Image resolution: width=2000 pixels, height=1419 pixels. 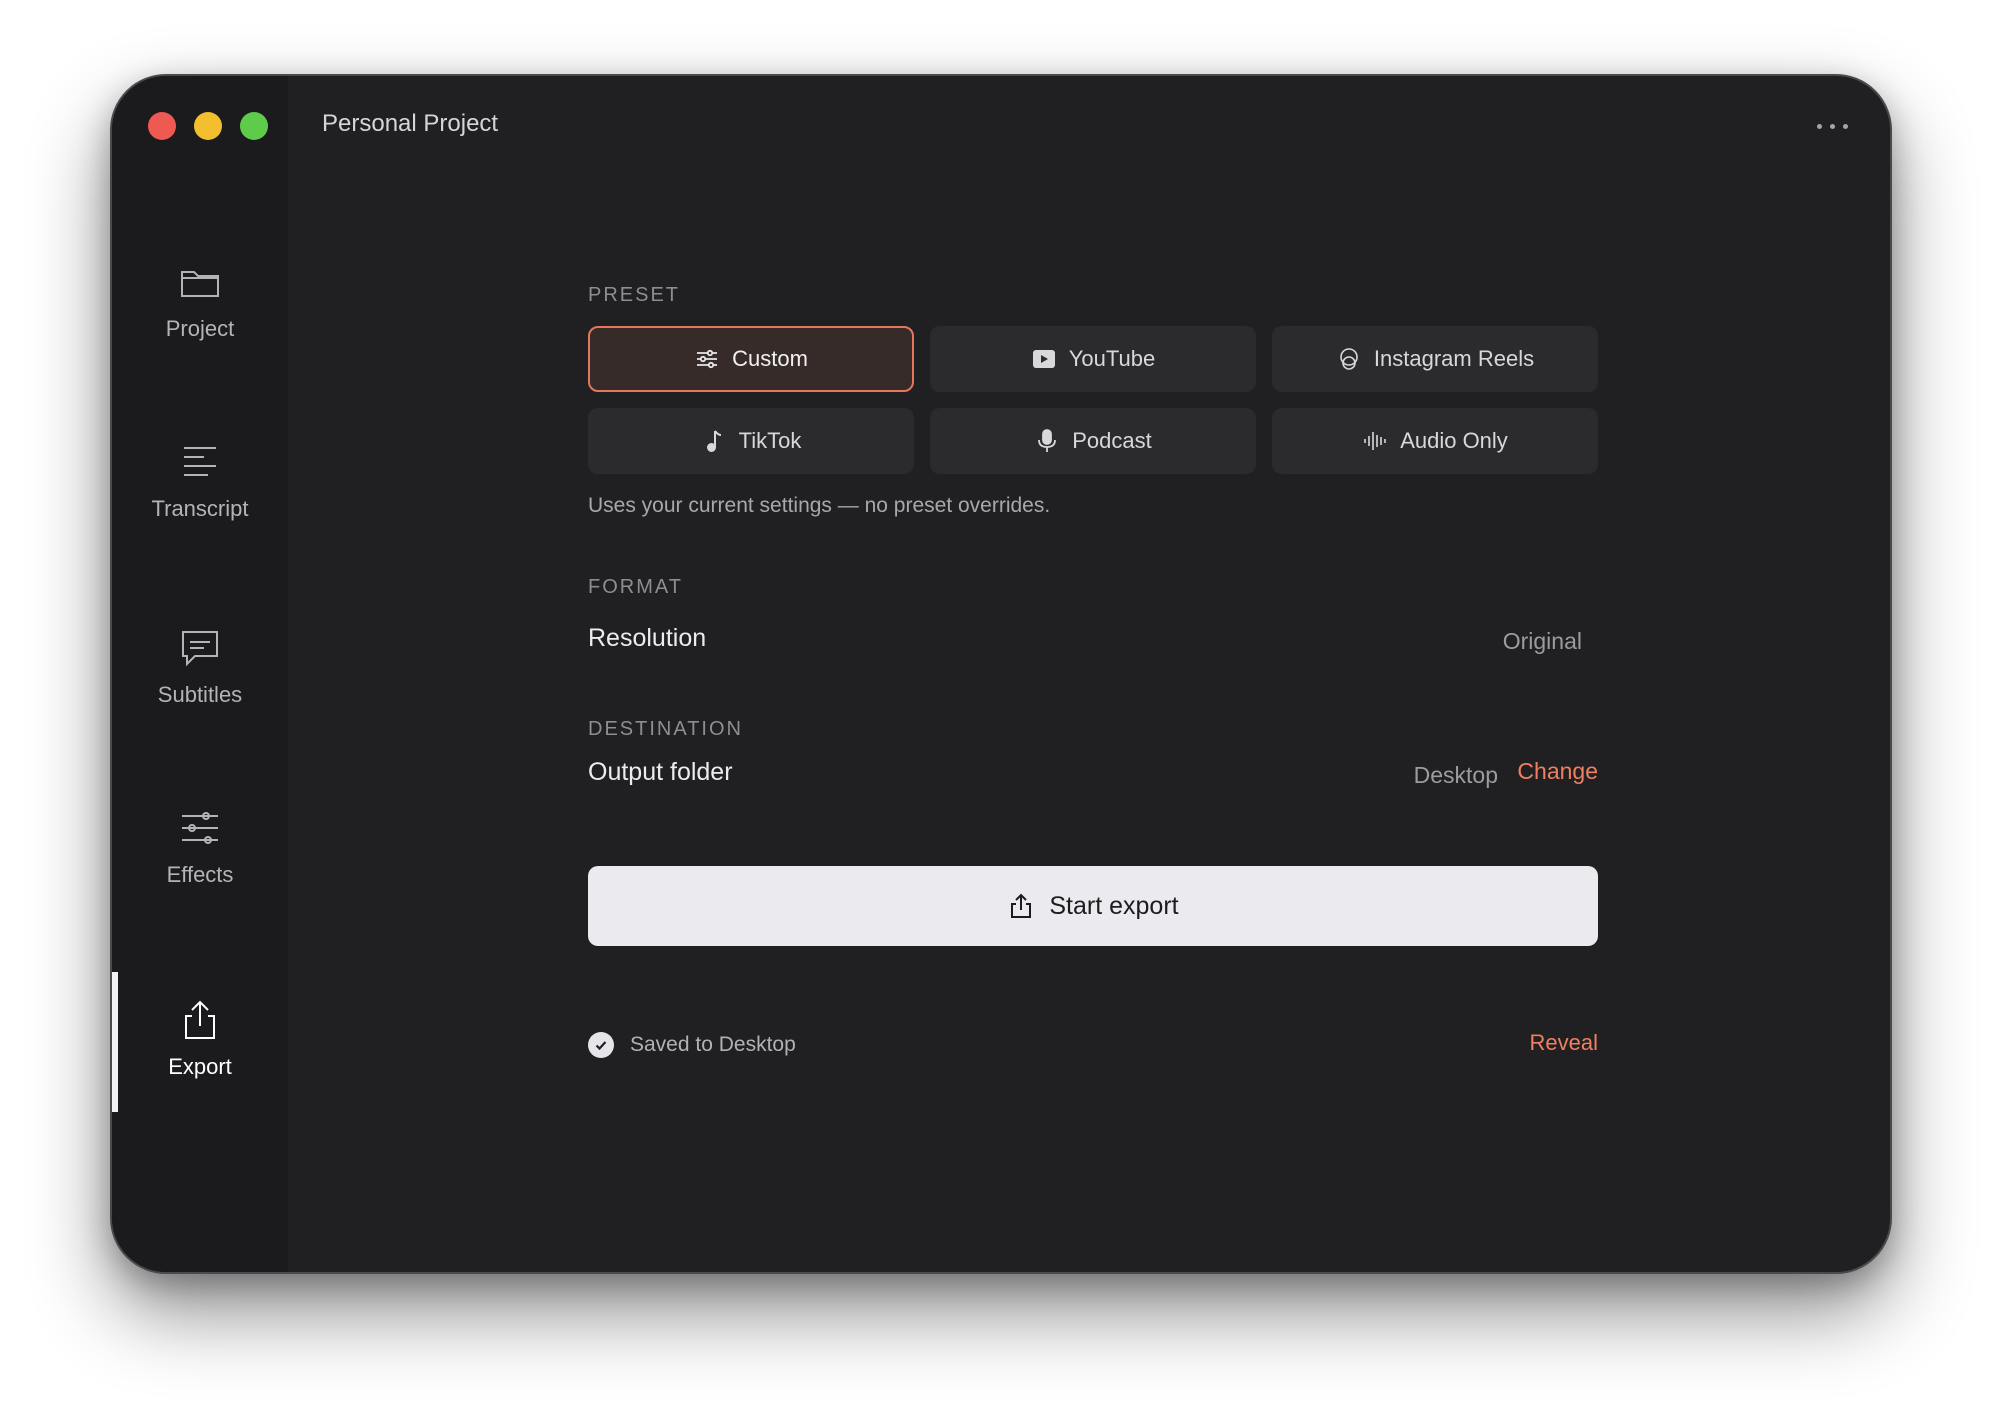 What do you see at coordinates (410, 123) in the screenshot?
I see `window-title: Personal Project` at bounding box center [410, 123].